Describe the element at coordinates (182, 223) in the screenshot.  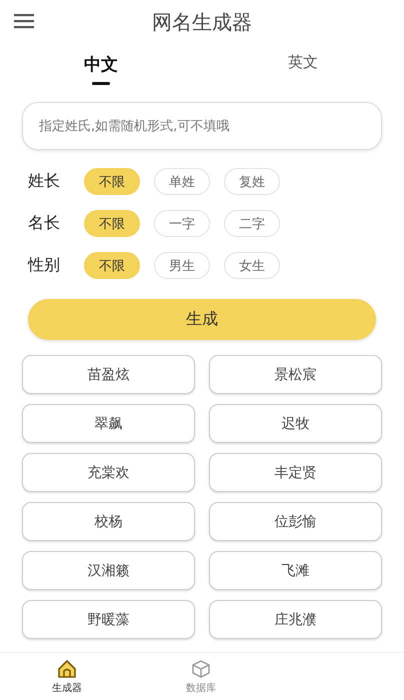
I see `option-chip: 一字` at that location.